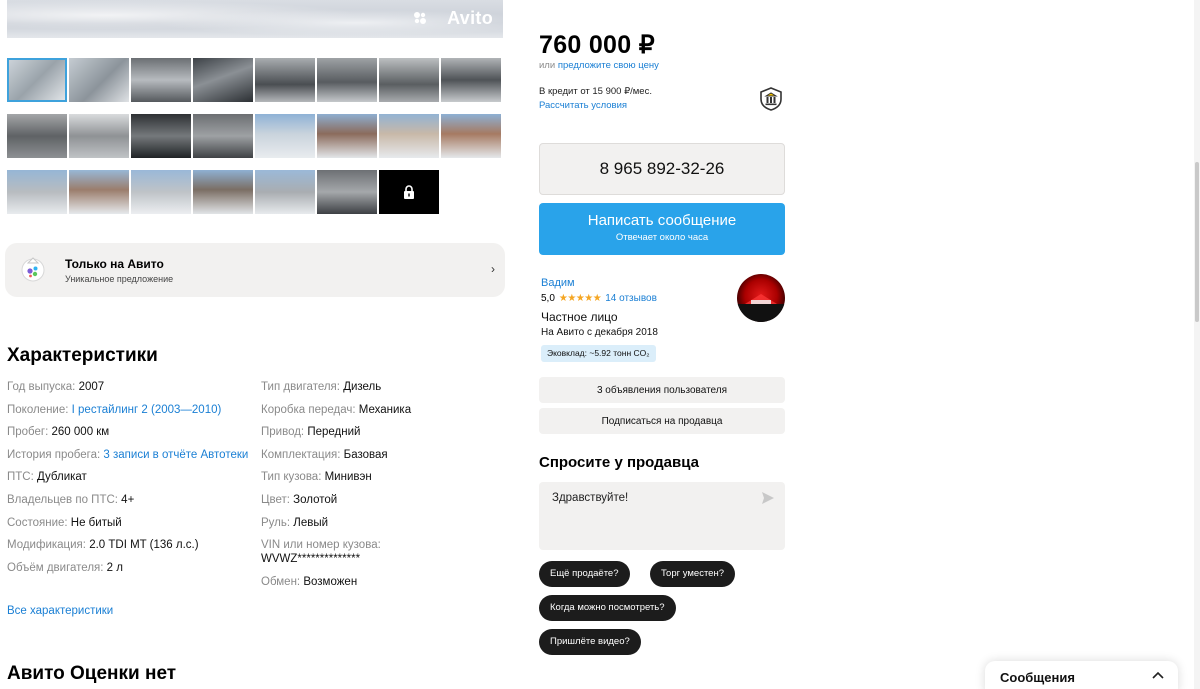 This screenshot has width=1200, height=689. I want to click on spec-label: Обмен:, so click(281, 581).